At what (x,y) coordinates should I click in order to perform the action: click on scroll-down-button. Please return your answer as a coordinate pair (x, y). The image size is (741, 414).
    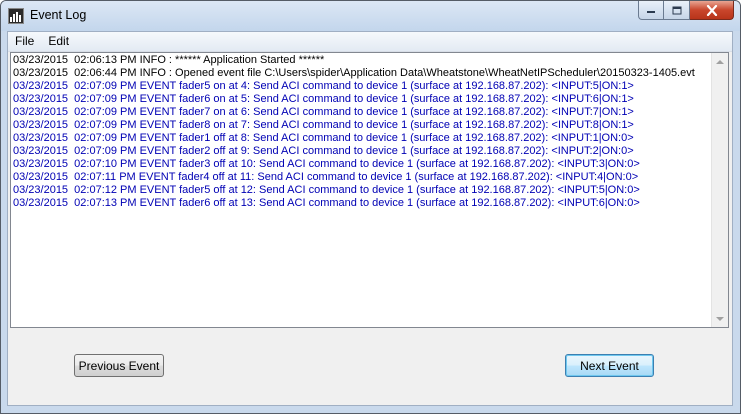
    Looking at the image, I should click on (720, 319).